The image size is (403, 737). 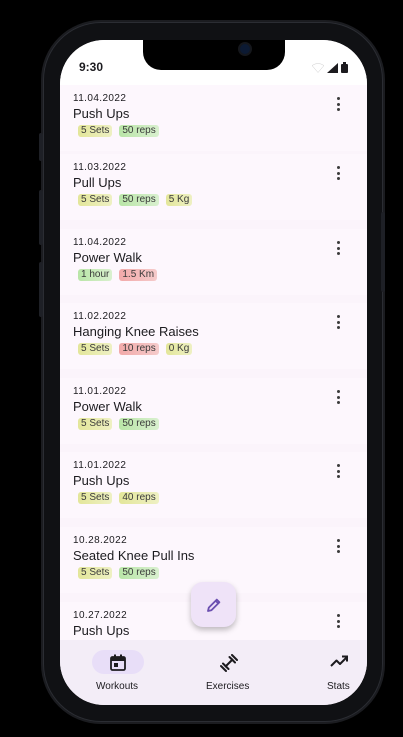 What do you see at coordinates (213, 187) in the screenshot?
I see `workout-card: 11.03.2022 Pull Ups 5 Sets 50 reps 5 Kg` at bounding box center [213, 187].